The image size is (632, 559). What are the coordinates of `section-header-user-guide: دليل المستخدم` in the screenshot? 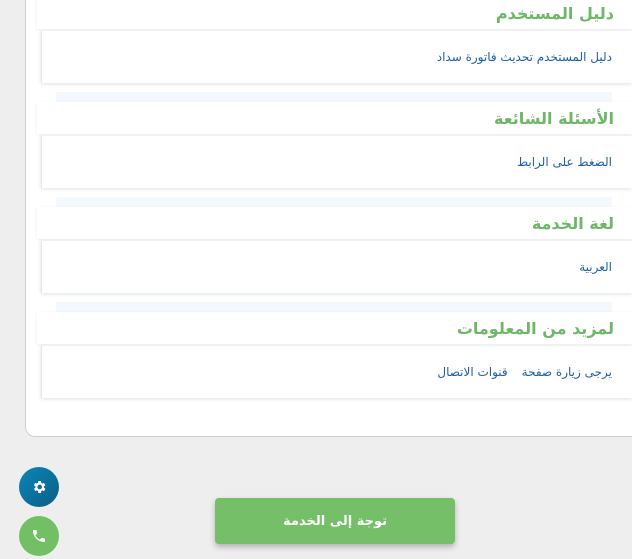 It's located at (334, 14).